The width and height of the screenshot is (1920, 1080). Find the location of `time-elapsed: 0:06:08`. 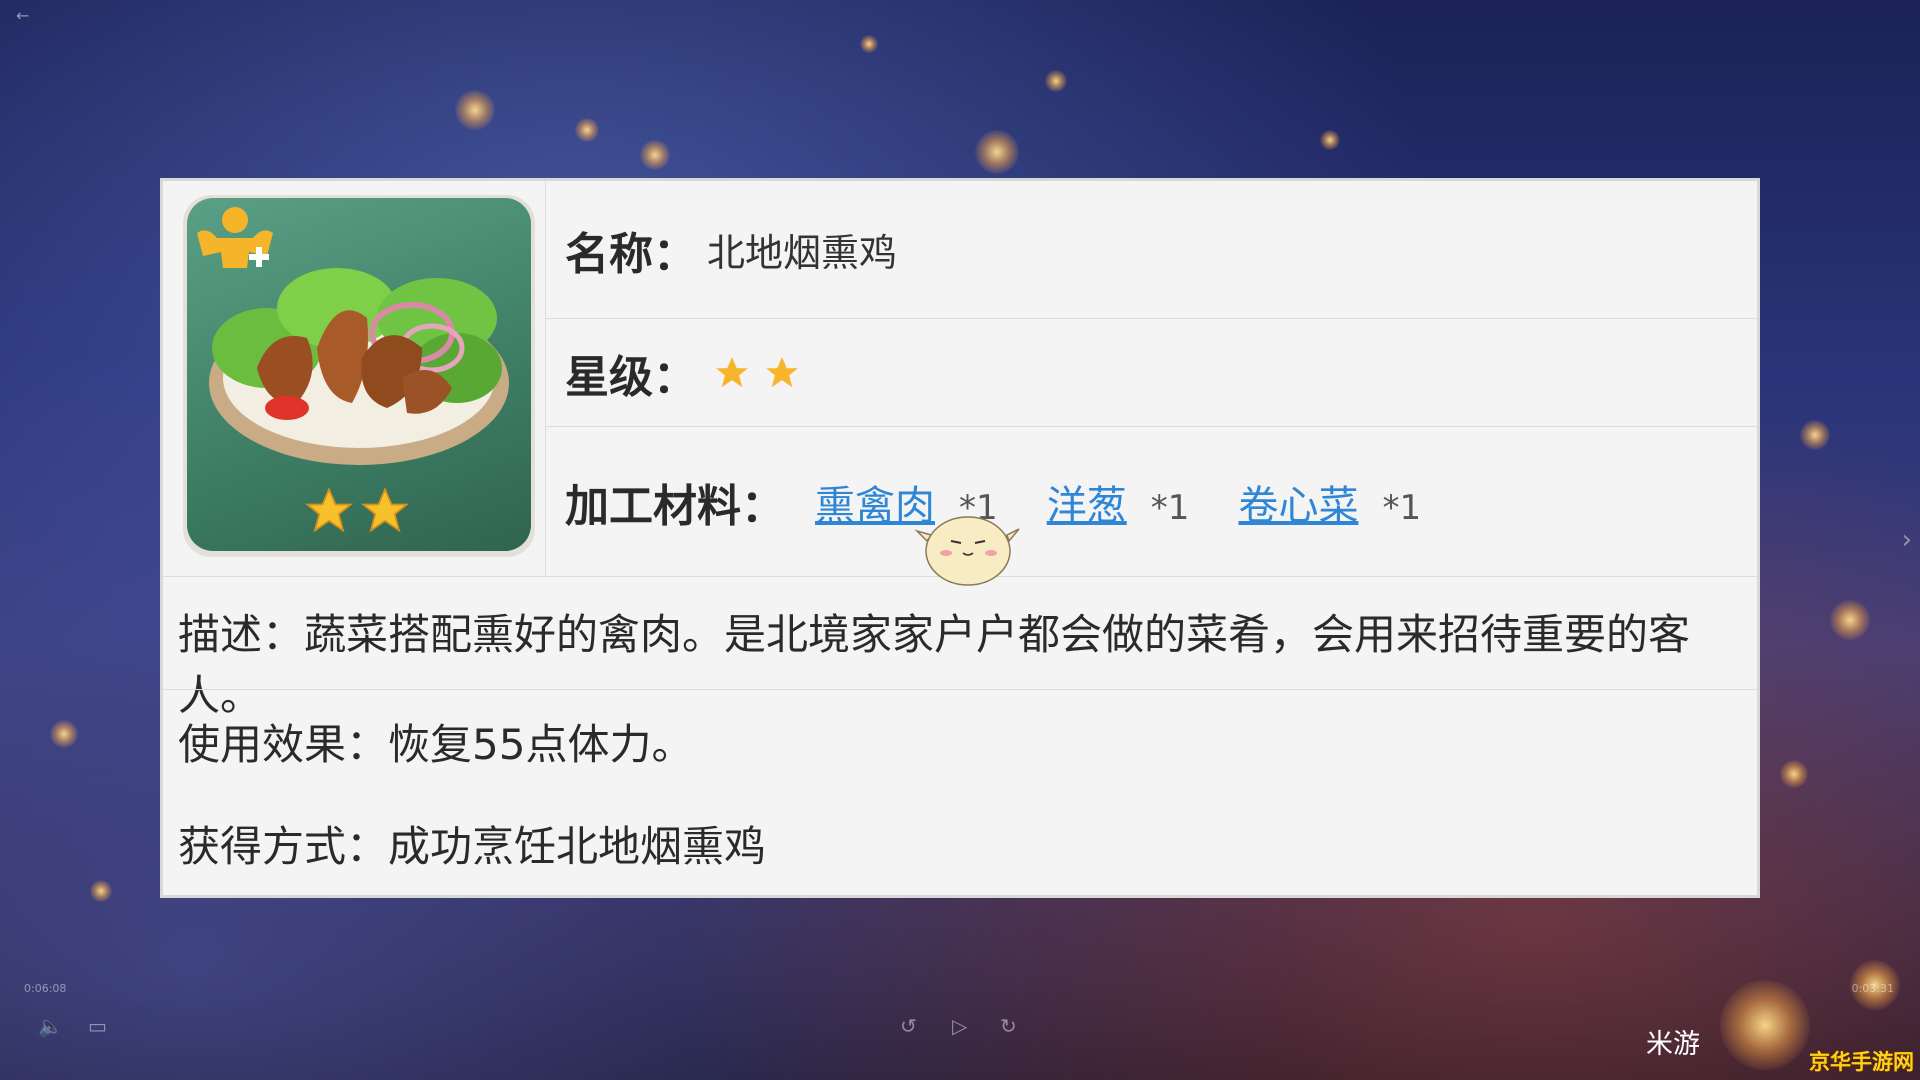

time-elapsed: 0:06:08 is located at coordinates (45, 988).